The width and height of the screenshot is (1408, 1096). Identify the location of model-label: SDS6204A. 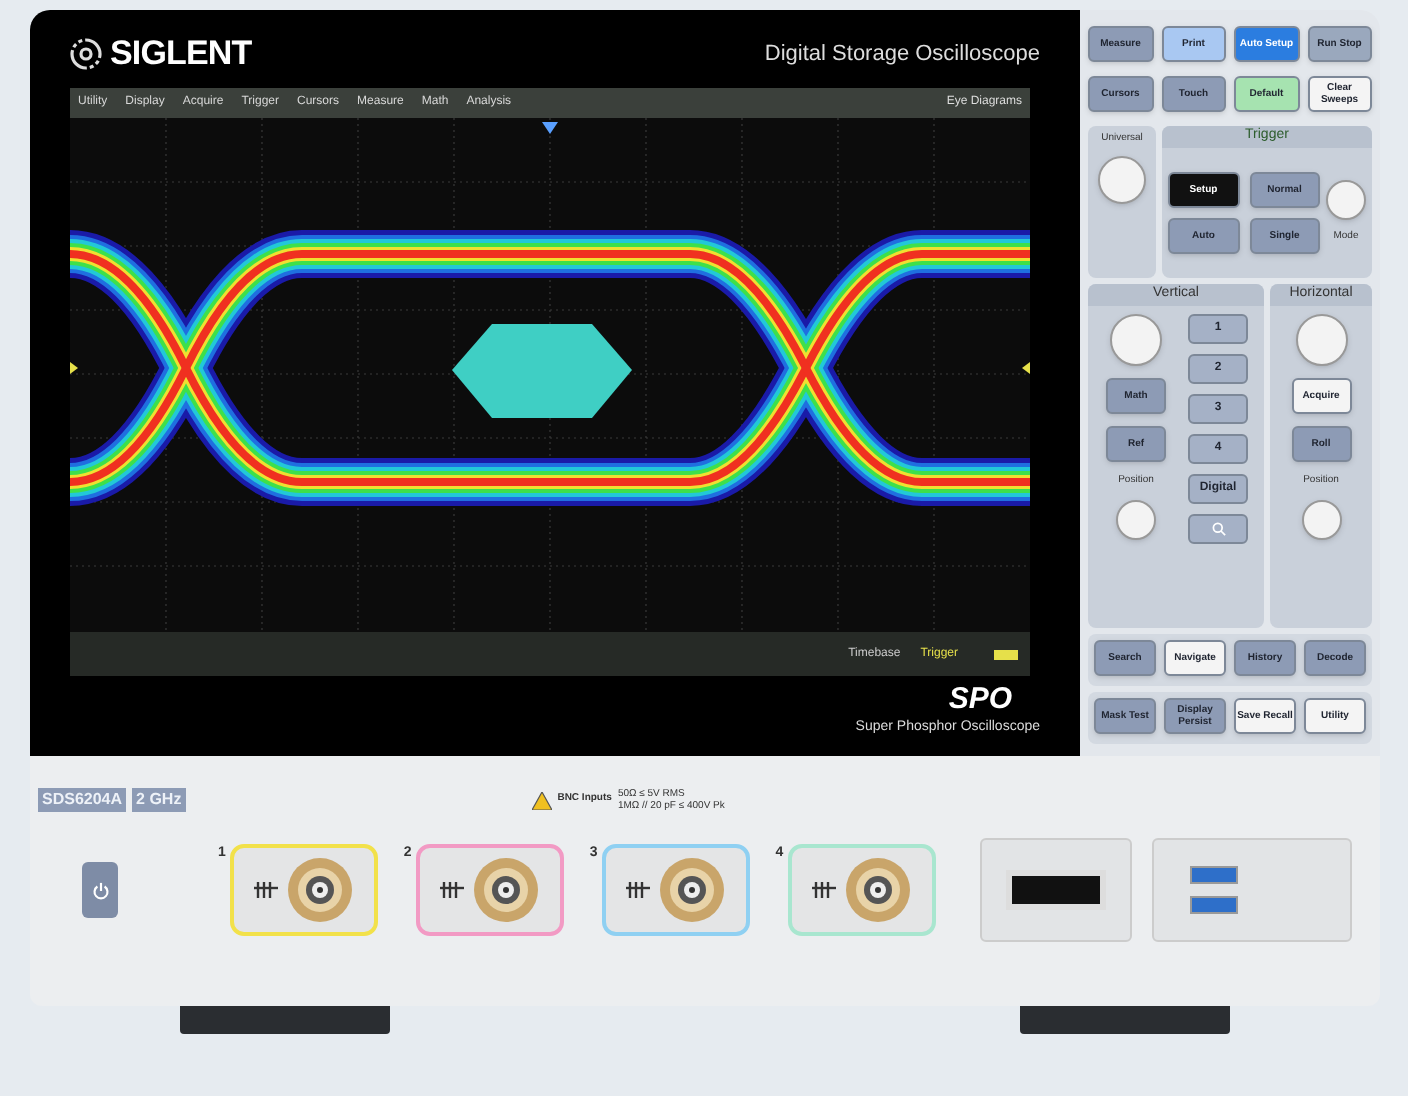
(82, 800).